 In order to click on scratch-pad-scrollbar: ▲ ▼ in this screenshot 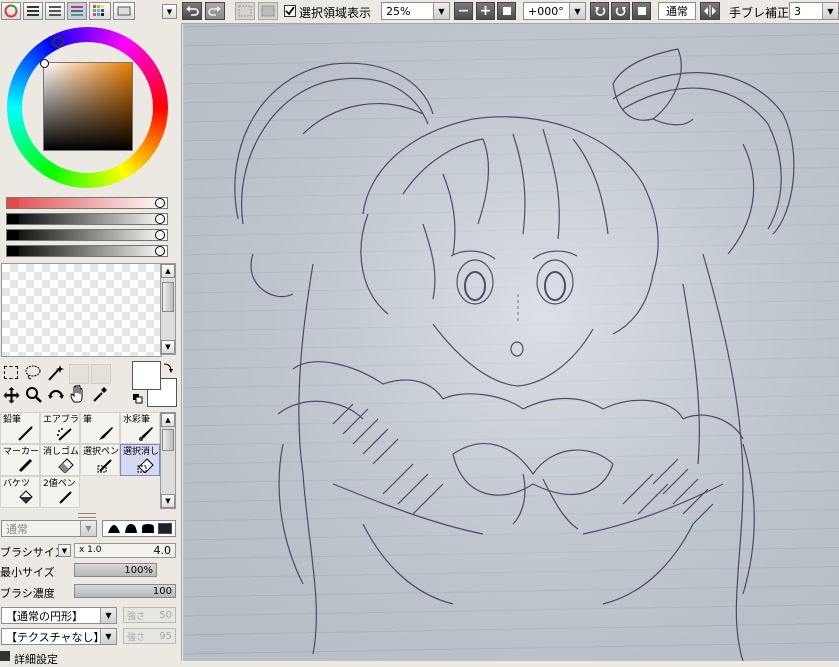, I will do `click(168, 309)`.